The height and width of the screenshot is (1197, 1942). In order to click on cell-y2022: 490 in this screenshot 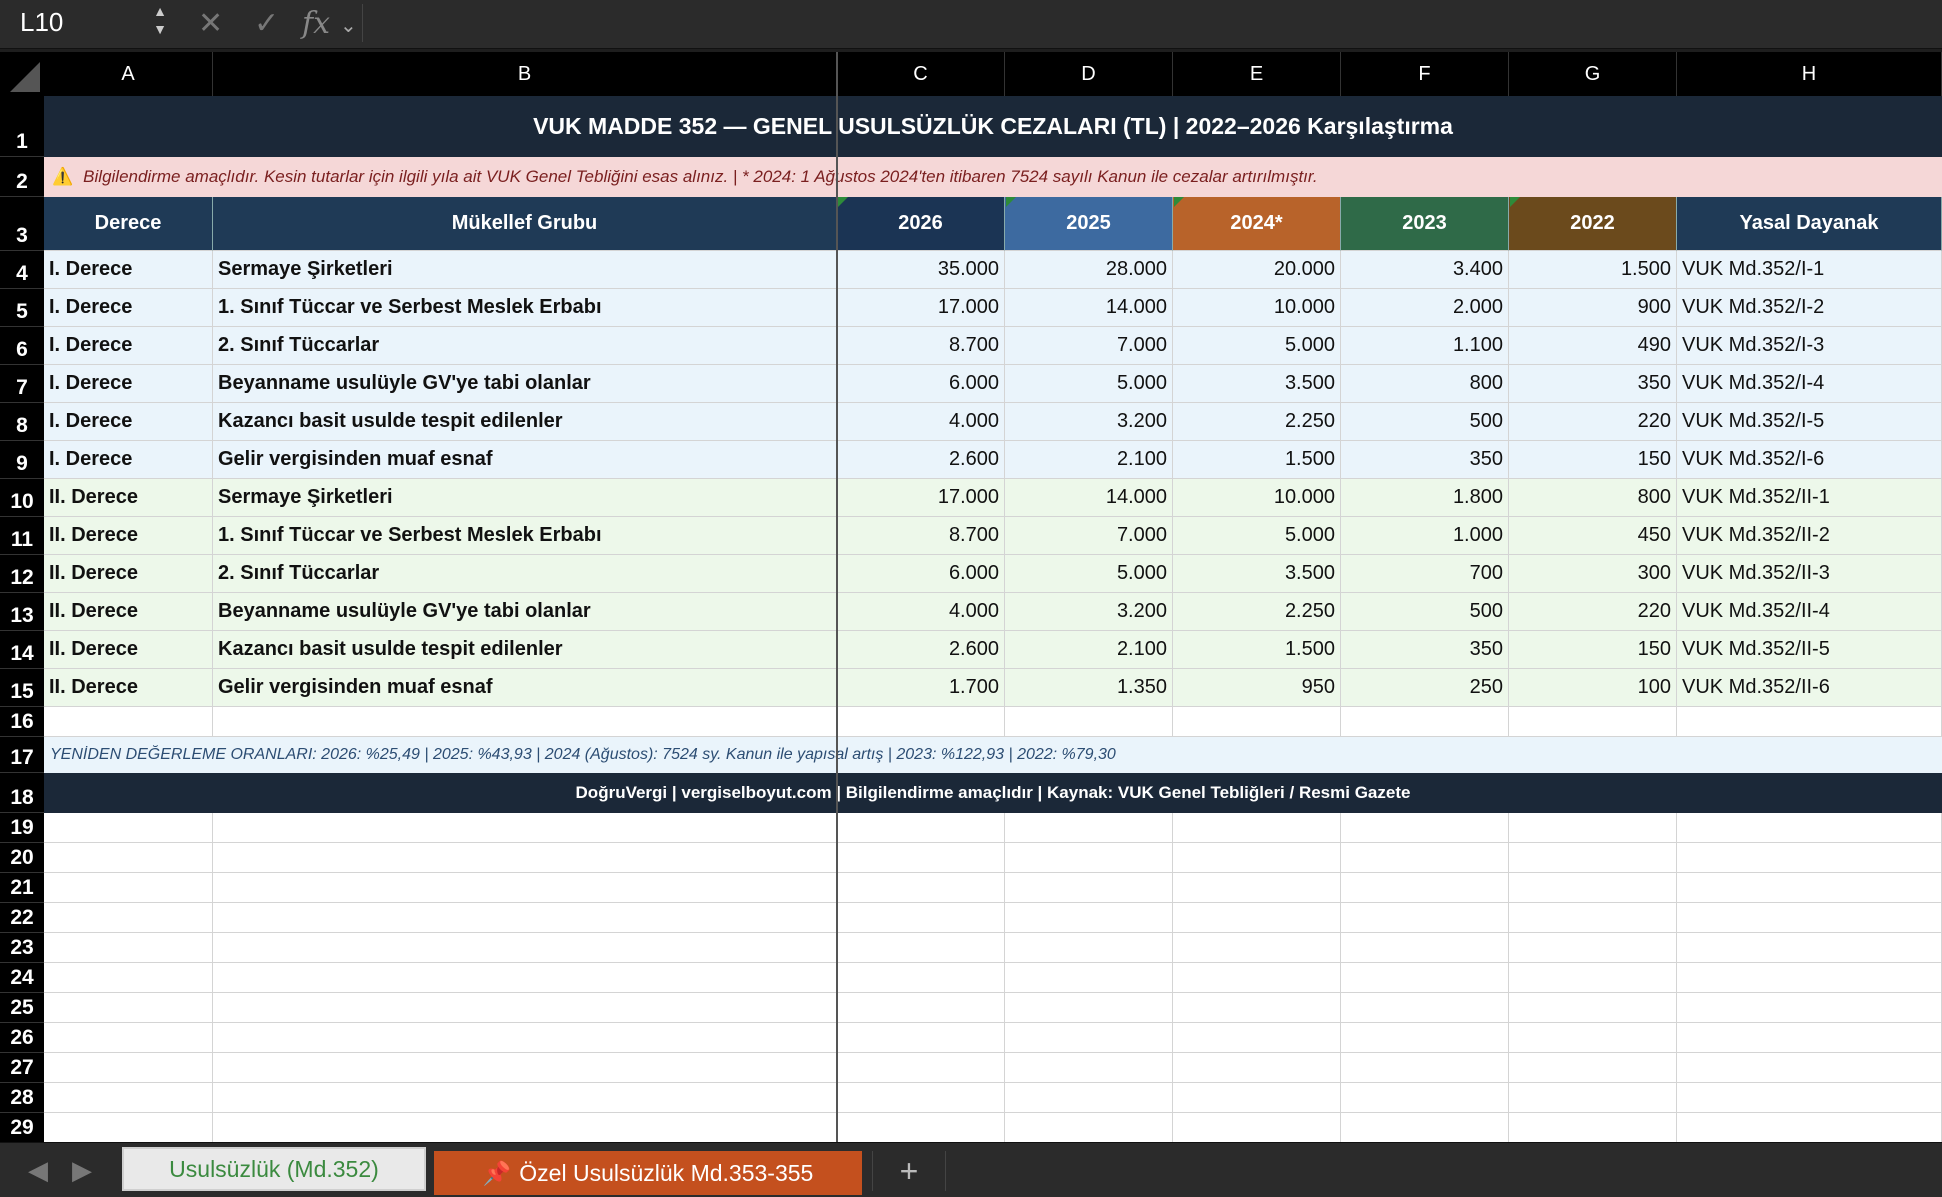, I will do `click(1593, 346)`.